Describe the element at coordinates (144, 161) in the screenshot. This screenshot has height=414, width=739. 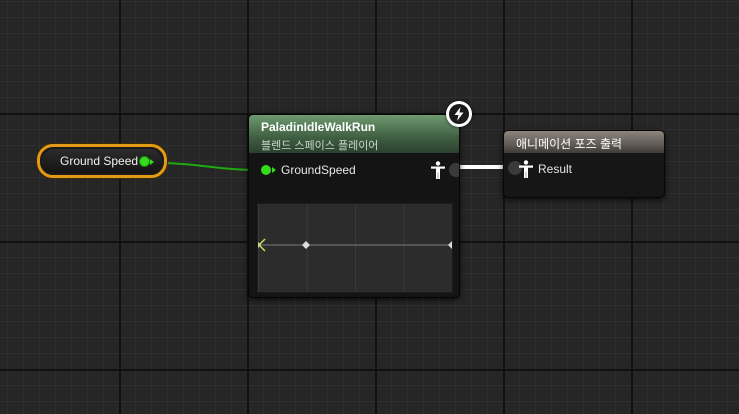
I see `variable-output-pin` at that location.